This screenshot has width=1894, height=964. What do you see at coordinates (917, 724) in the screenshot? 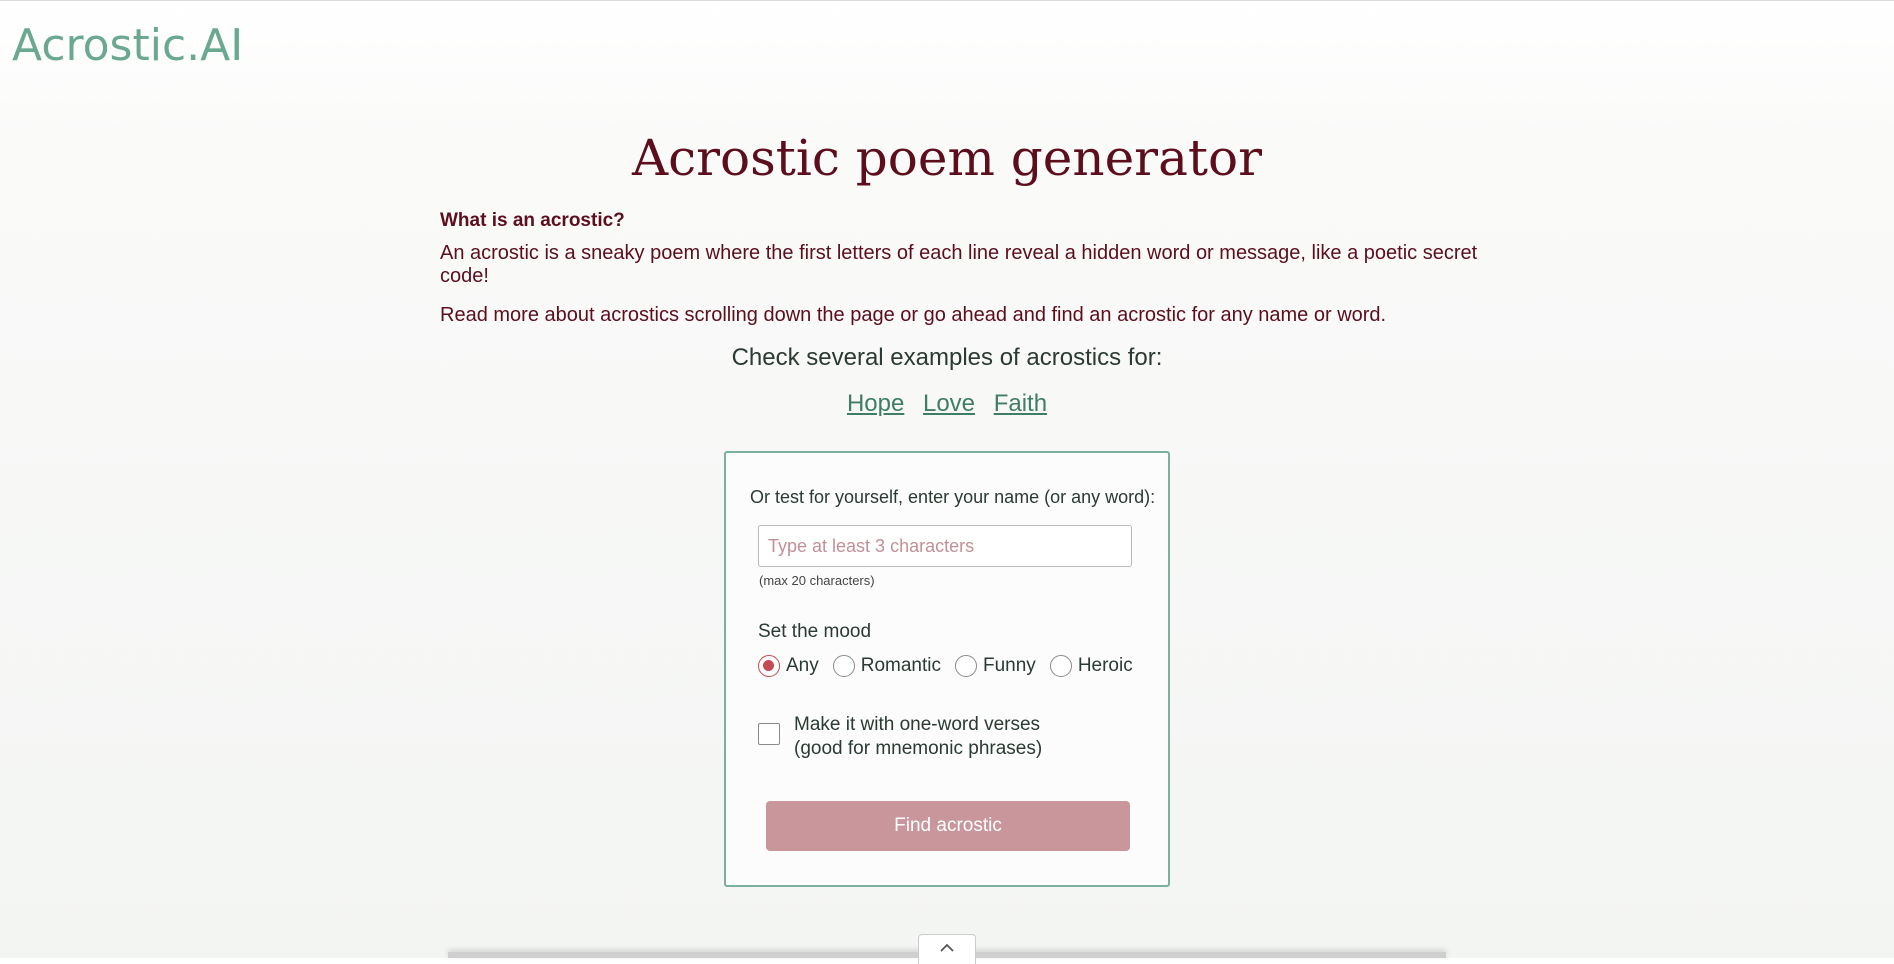
I see `checkbox-label-line1: Make it with one-word verses` at bounding box center [917, 724].